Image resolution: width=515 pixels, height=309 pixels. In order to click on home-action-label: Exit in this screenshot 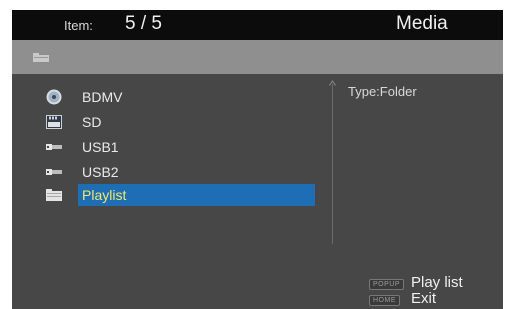, I will do `click(424, 298)`.